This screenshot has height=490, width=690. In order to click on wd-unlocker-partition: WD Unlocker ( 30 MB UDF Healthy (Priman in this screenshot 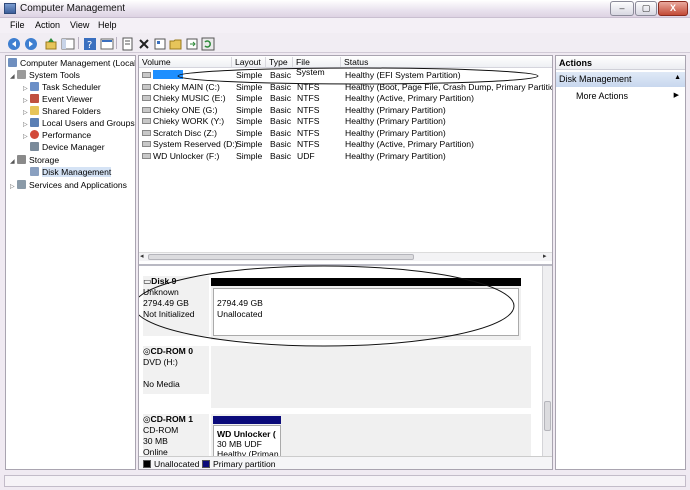, I will do `click(247, 441)`.